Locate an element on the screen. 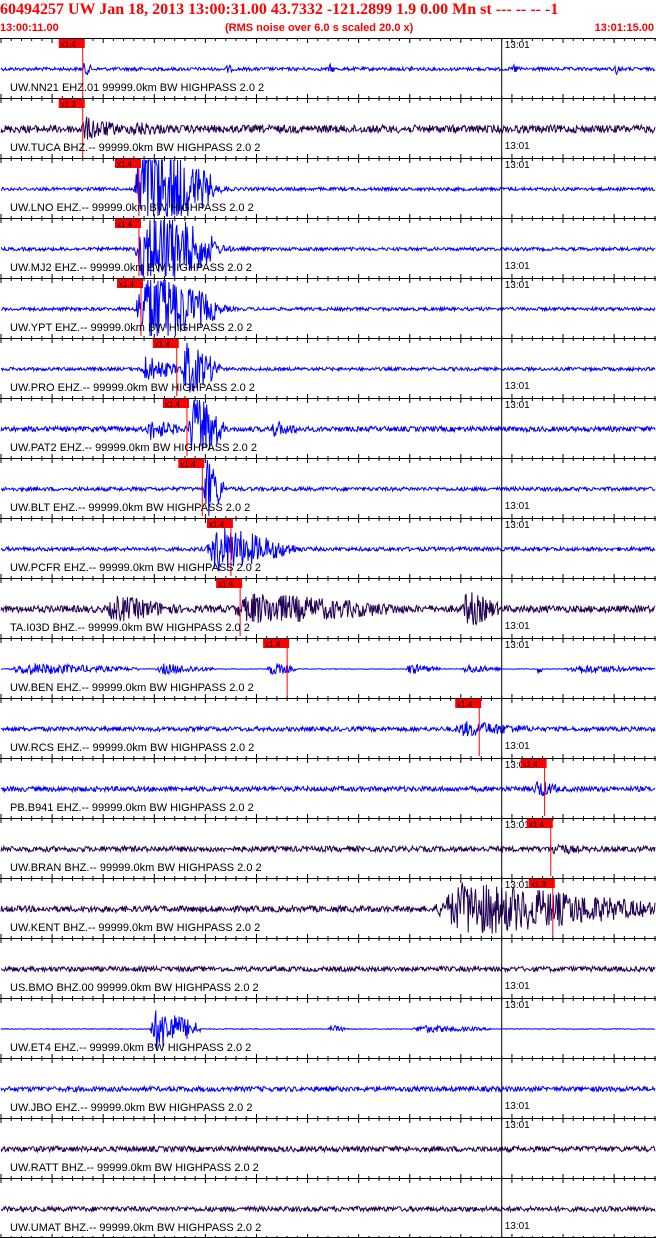 The height and width of the screenshot is (1238, 656). start-time-label: 13:00:11.00 is located at coordinates (29, 28).